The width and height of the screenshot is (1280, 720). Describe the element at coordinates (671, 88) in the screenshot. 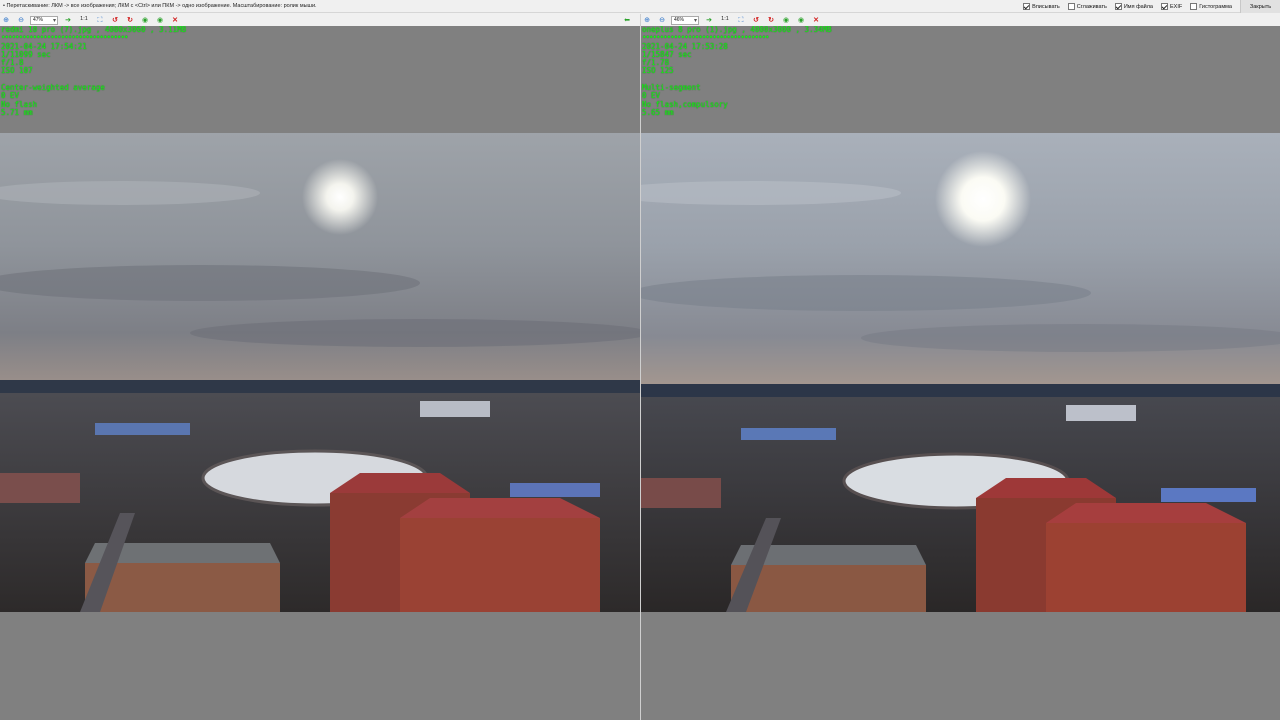

I see `right-metering: Multi-segment` at that location.